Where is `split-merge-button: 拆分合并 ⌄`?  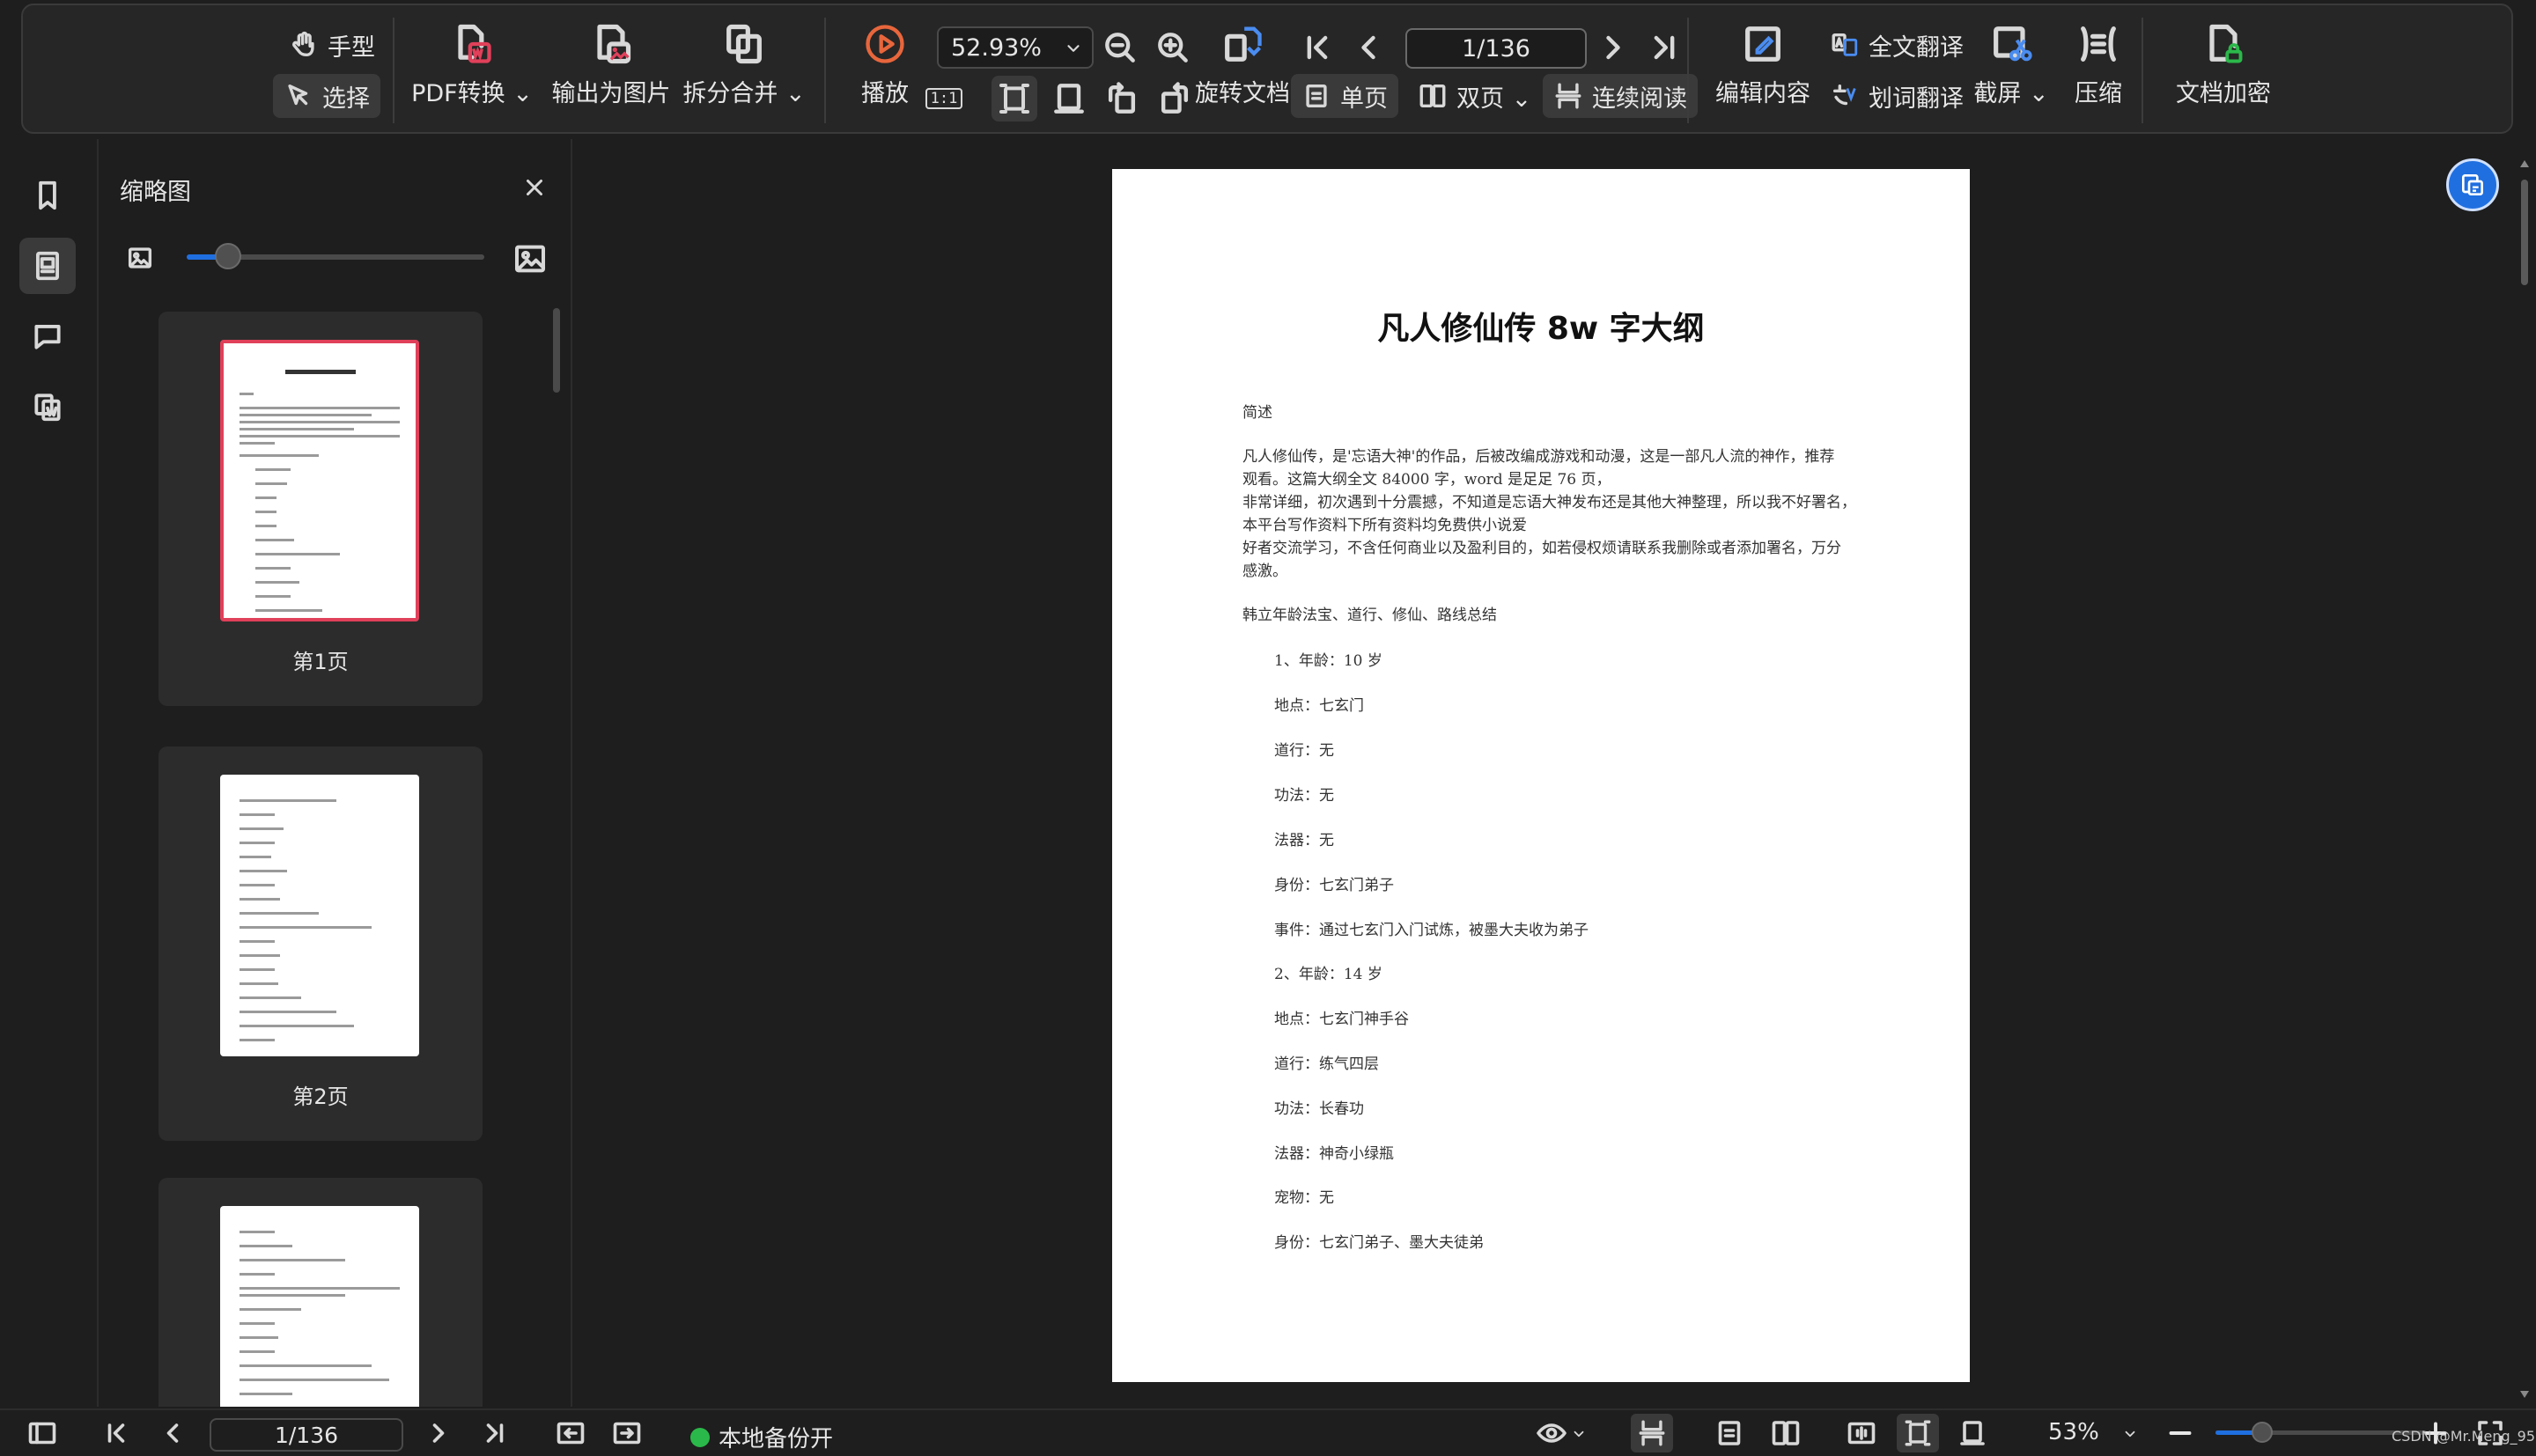
split-merge-button: 拆分合并 ⌄ is located at coordinates (744, 64).